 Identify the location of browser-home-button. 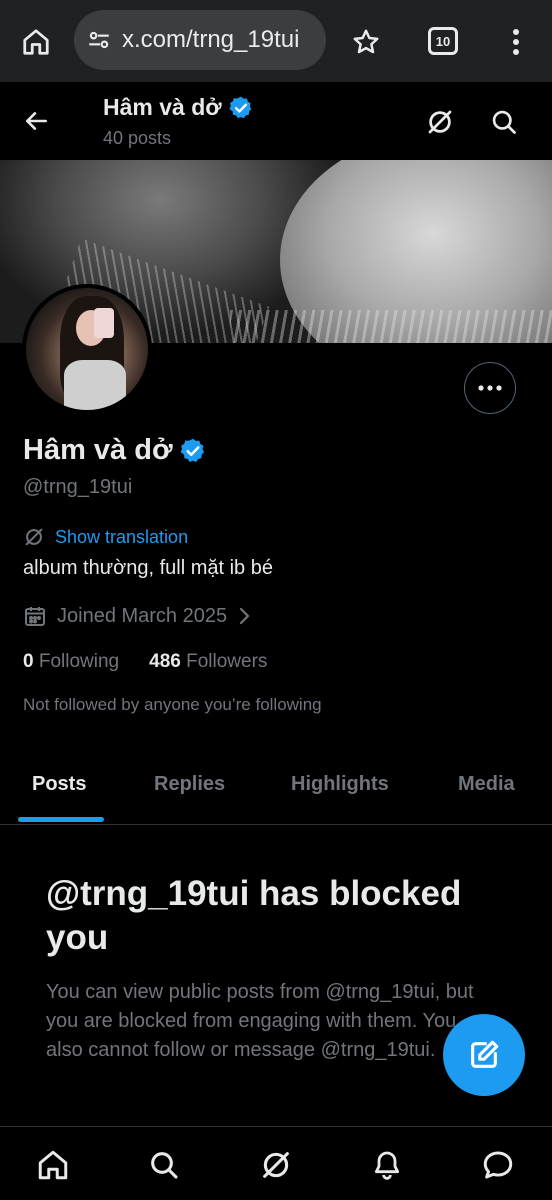
(36, 42).